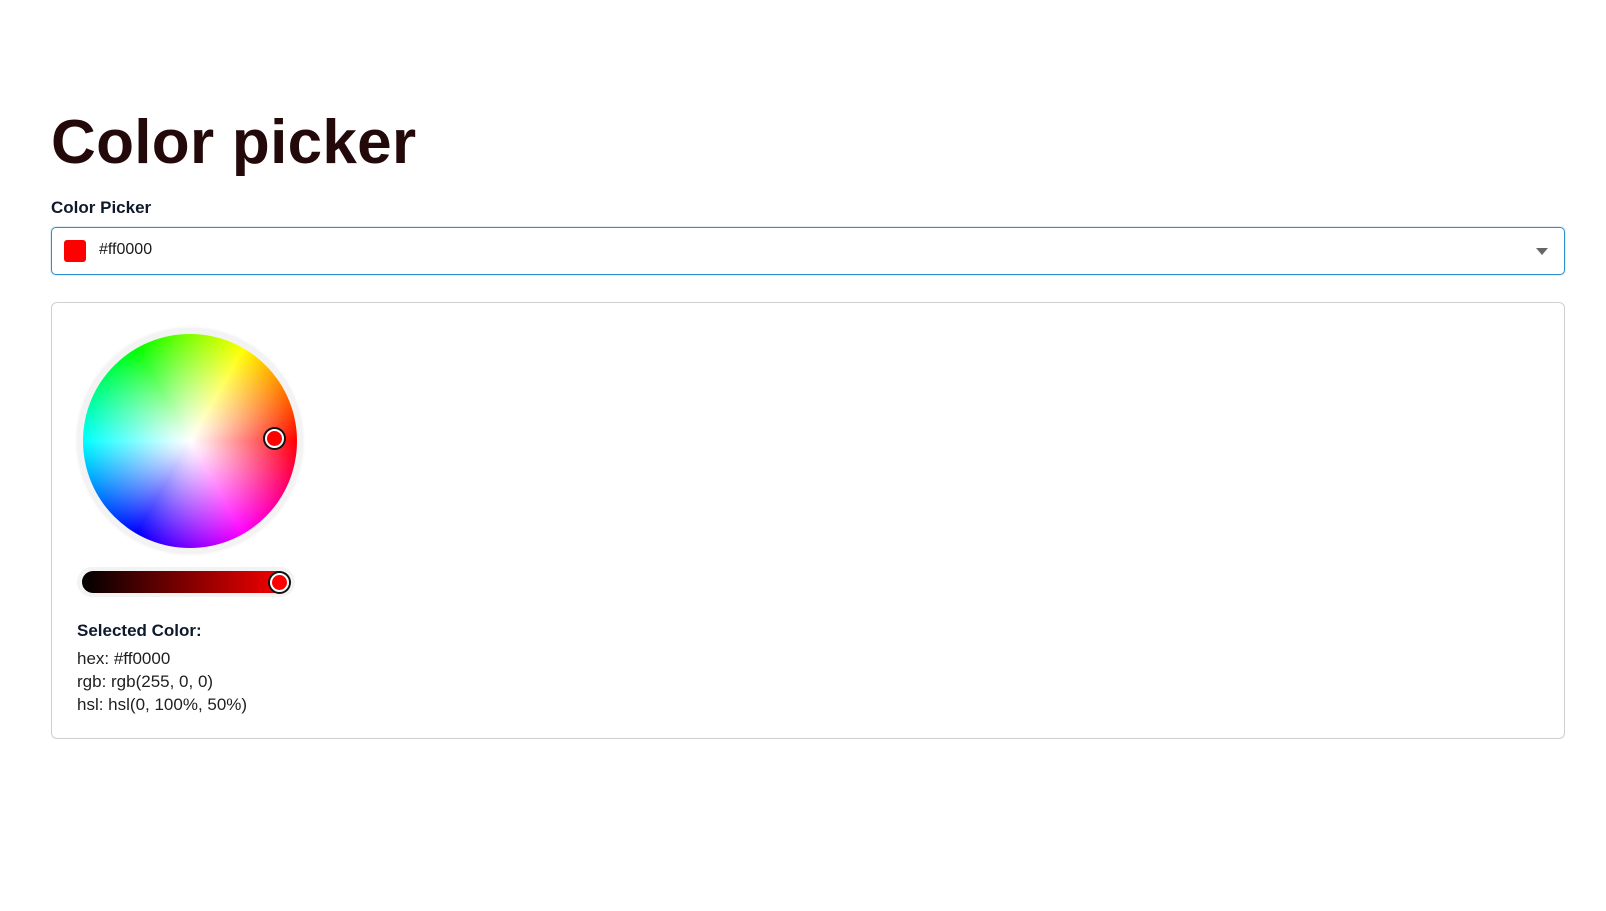  What do you see at coordinates (124, 658) in the screenshot?
I see `hex-value: hex: #ff0000` at bounding box center [124, 658].